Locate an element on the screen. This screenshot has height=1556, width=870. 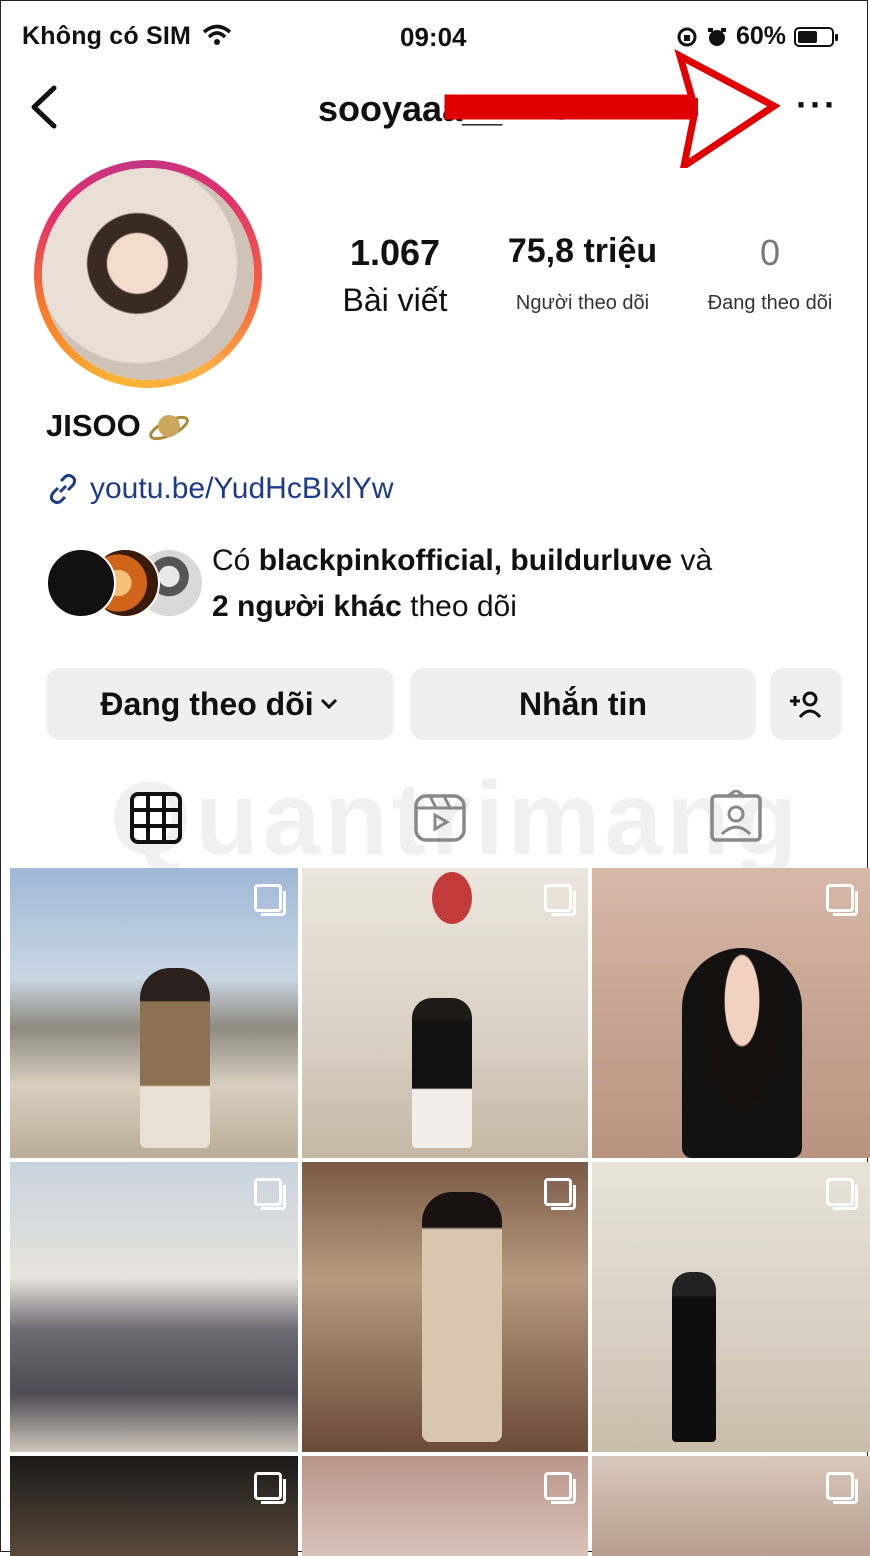
message-button: Nhắn tin is located at coordinates (583, 704).